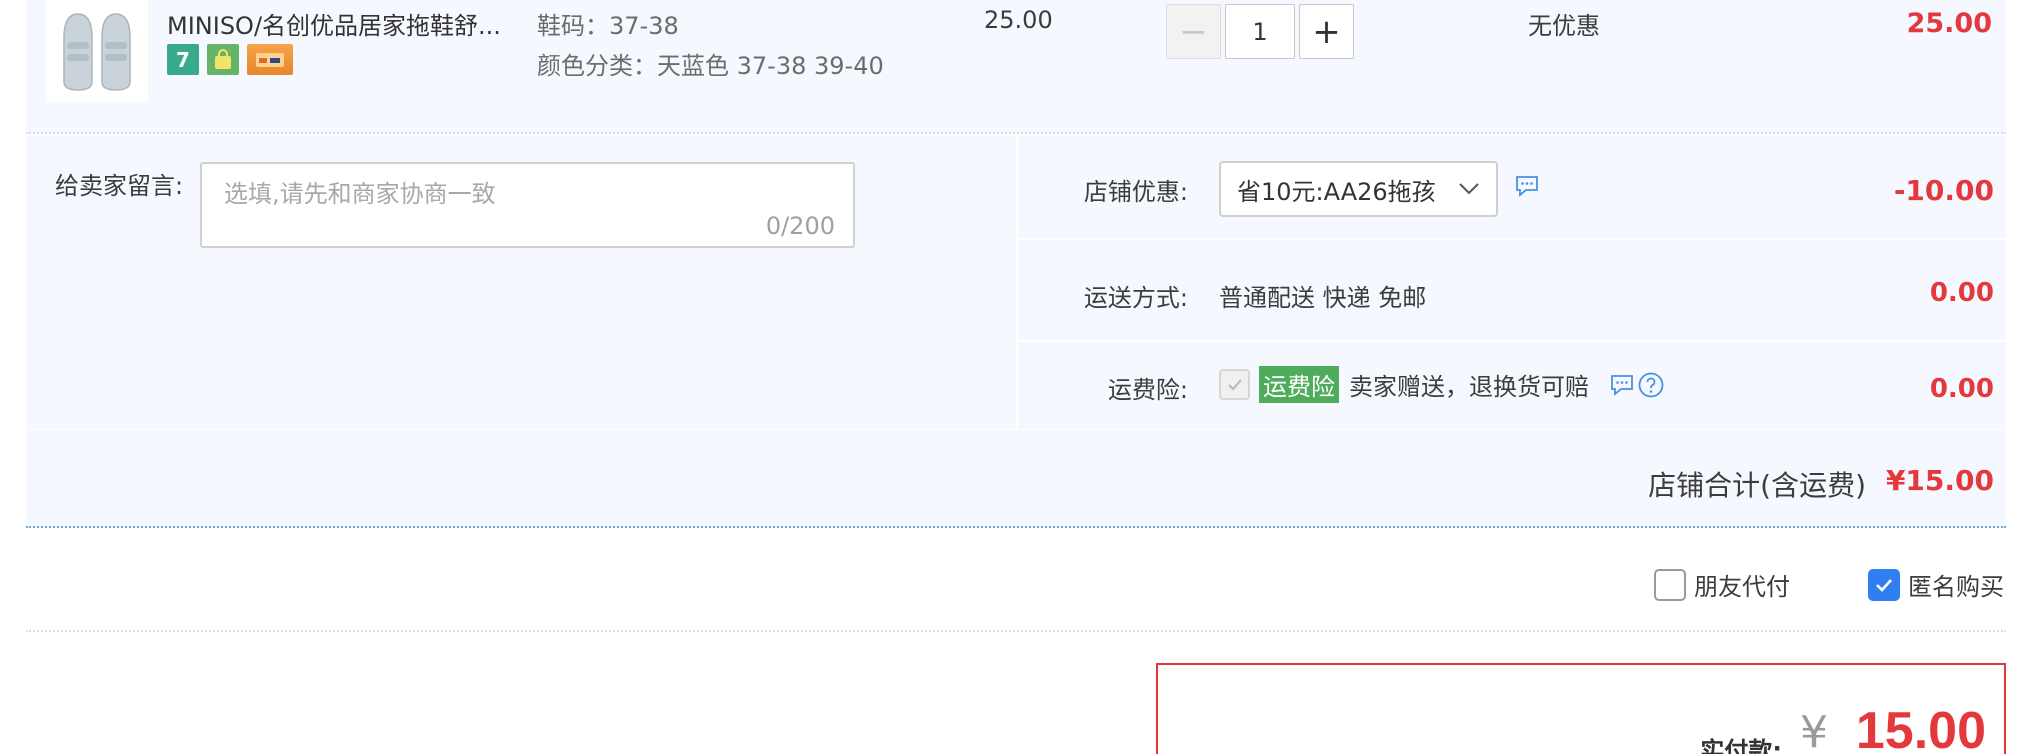 This screenshot has height=754, width=2024. I want to click on product-thumbnail, so click(97, 51).